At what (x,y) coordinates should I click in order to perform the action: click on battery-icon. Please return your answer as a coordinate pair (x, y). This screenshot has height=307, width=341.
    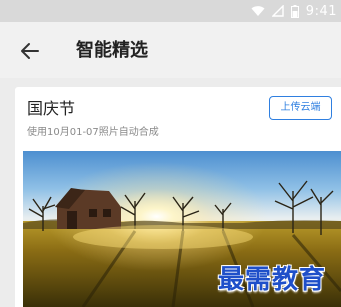
    Looking at the image, I should click on (294, 11).